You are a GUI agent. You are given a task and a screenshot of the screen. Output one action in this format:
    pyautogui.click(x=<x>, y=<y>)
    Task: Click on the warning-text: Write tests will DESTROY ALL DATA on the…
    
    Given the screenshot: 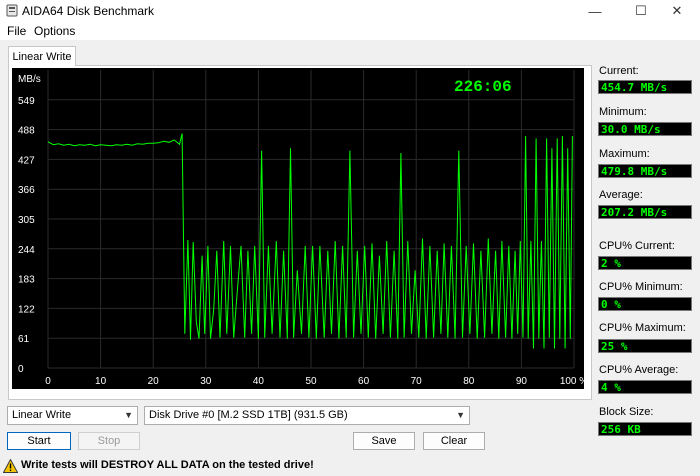 What is the action you would take?
    pyautogui.click(x=167, y=465)
    